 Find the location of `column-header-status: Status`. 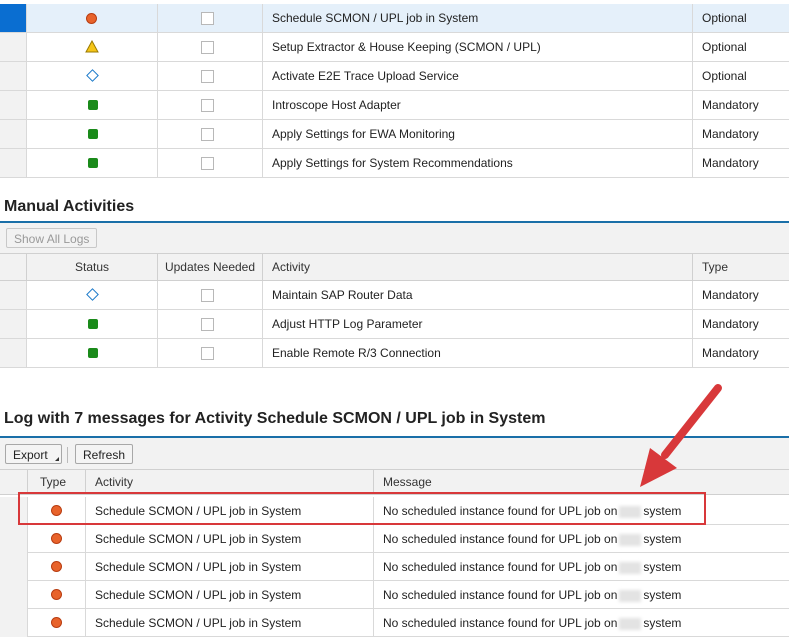

column-header-status: Status is located at coordinates (92, 267).